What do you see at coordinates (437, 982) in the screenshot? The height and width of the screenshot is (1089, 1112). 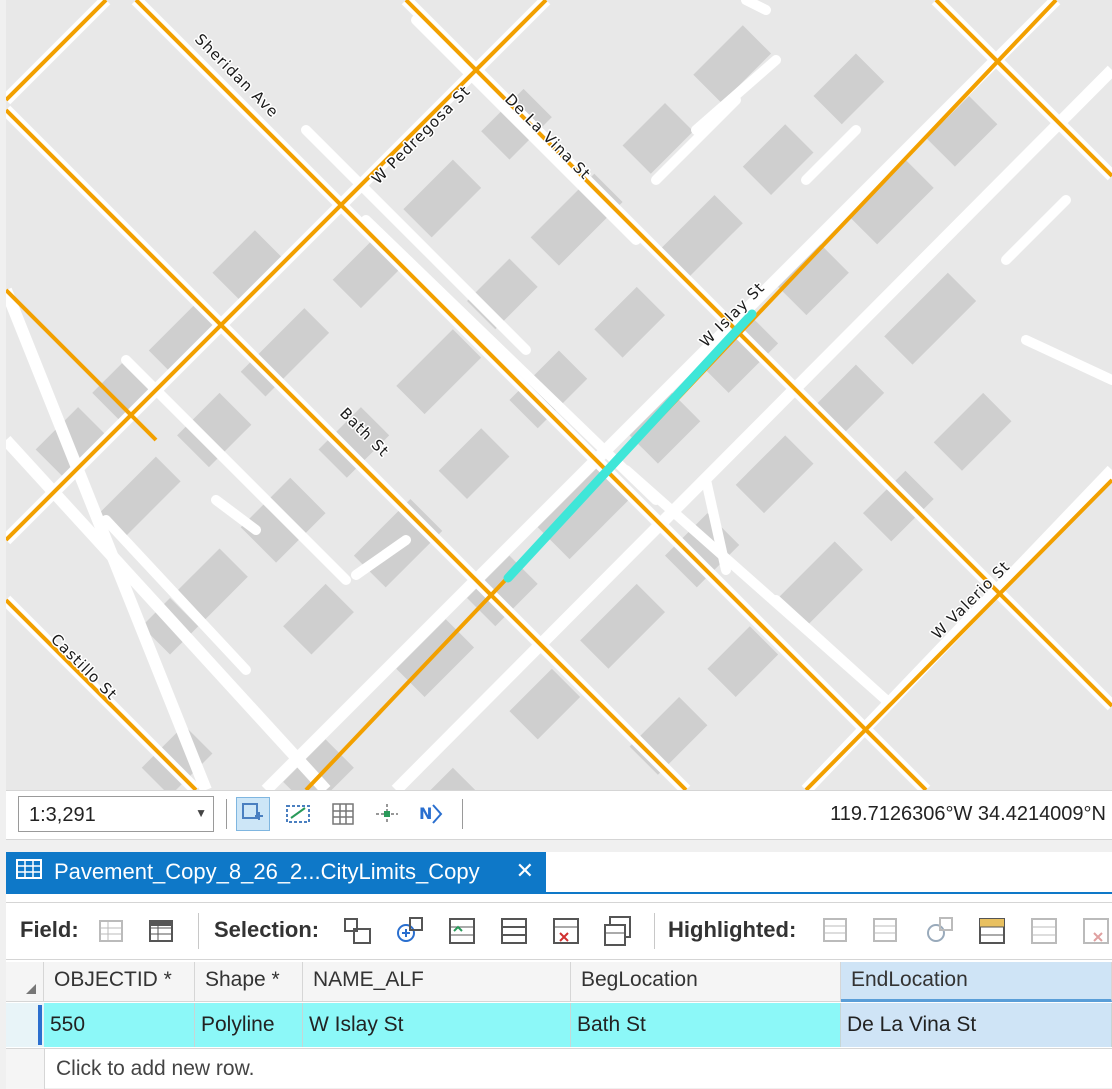 I see `column-header-name-alf: NAME_ALF` at bounding box center [437, 982].